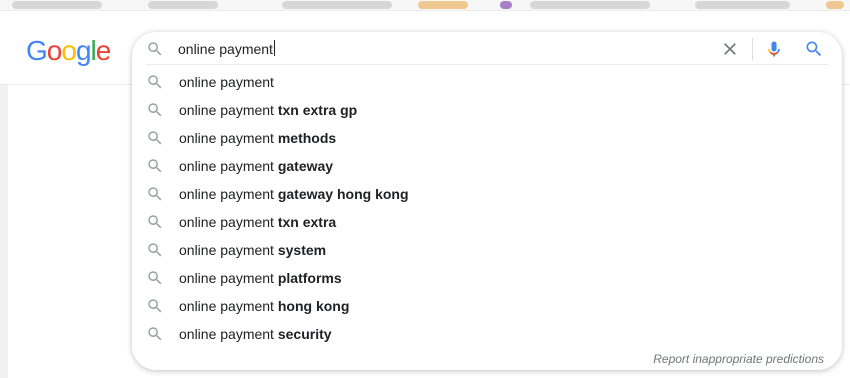 The width and height of the screenshot is (850, 378). What do you see at coordinates (343, 194) in the screenshot?
I see `suggestion-completion: gateway hong kong` at bounding box center [343, 194].